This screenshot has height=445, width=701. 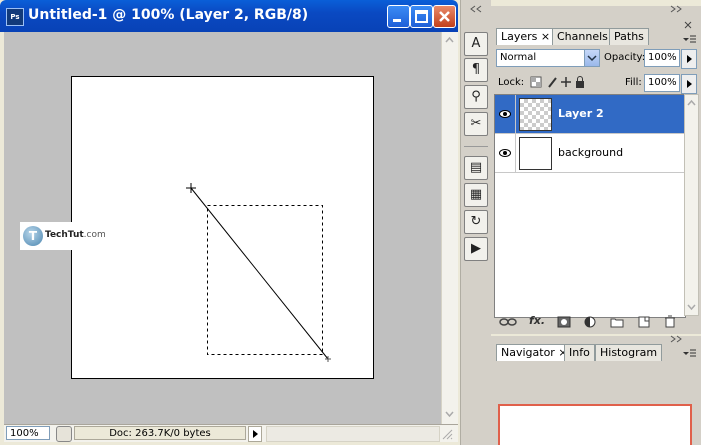 What do you see at coordinates (670, 321) in the screenshot?
I see `delete-layer-icon` at bounding box center [670, 321].